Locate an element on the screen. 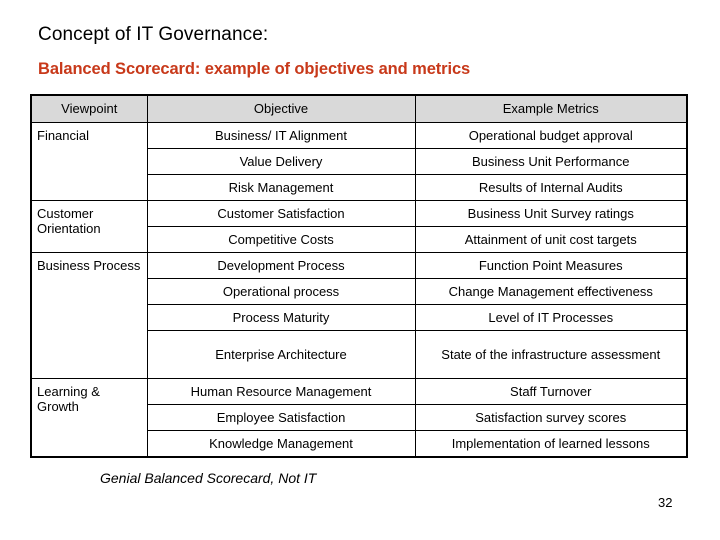 This screenshot has width=720, height=540. objective-cell: Employee Satisfaction is located at coordinates (281, 417).